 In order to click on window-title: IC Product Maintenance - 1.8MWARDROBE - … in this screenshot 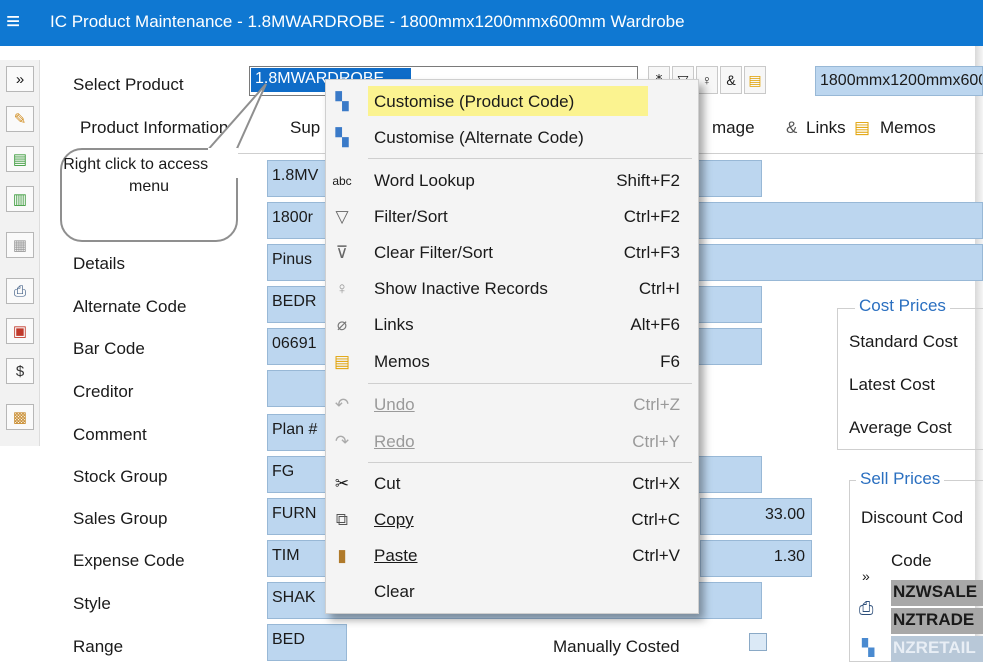, I will do `click(367, 21)`.